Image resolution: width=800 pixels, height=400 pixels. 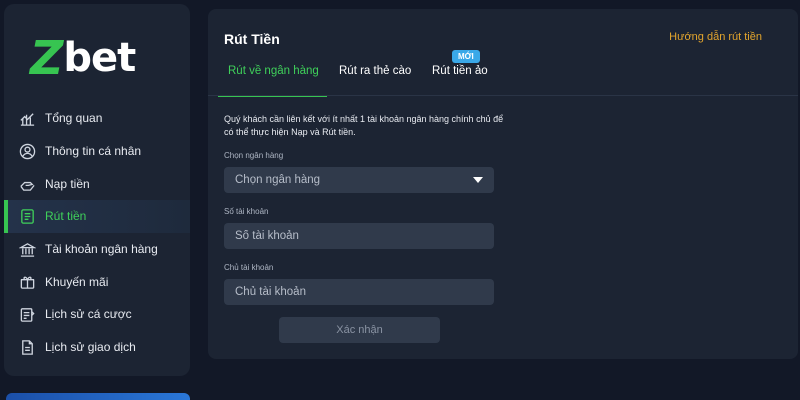 What do you see at coordinates (27, 347) in the screenshot?
I see `transaction-history-icon` at bounding box center [27, 347].